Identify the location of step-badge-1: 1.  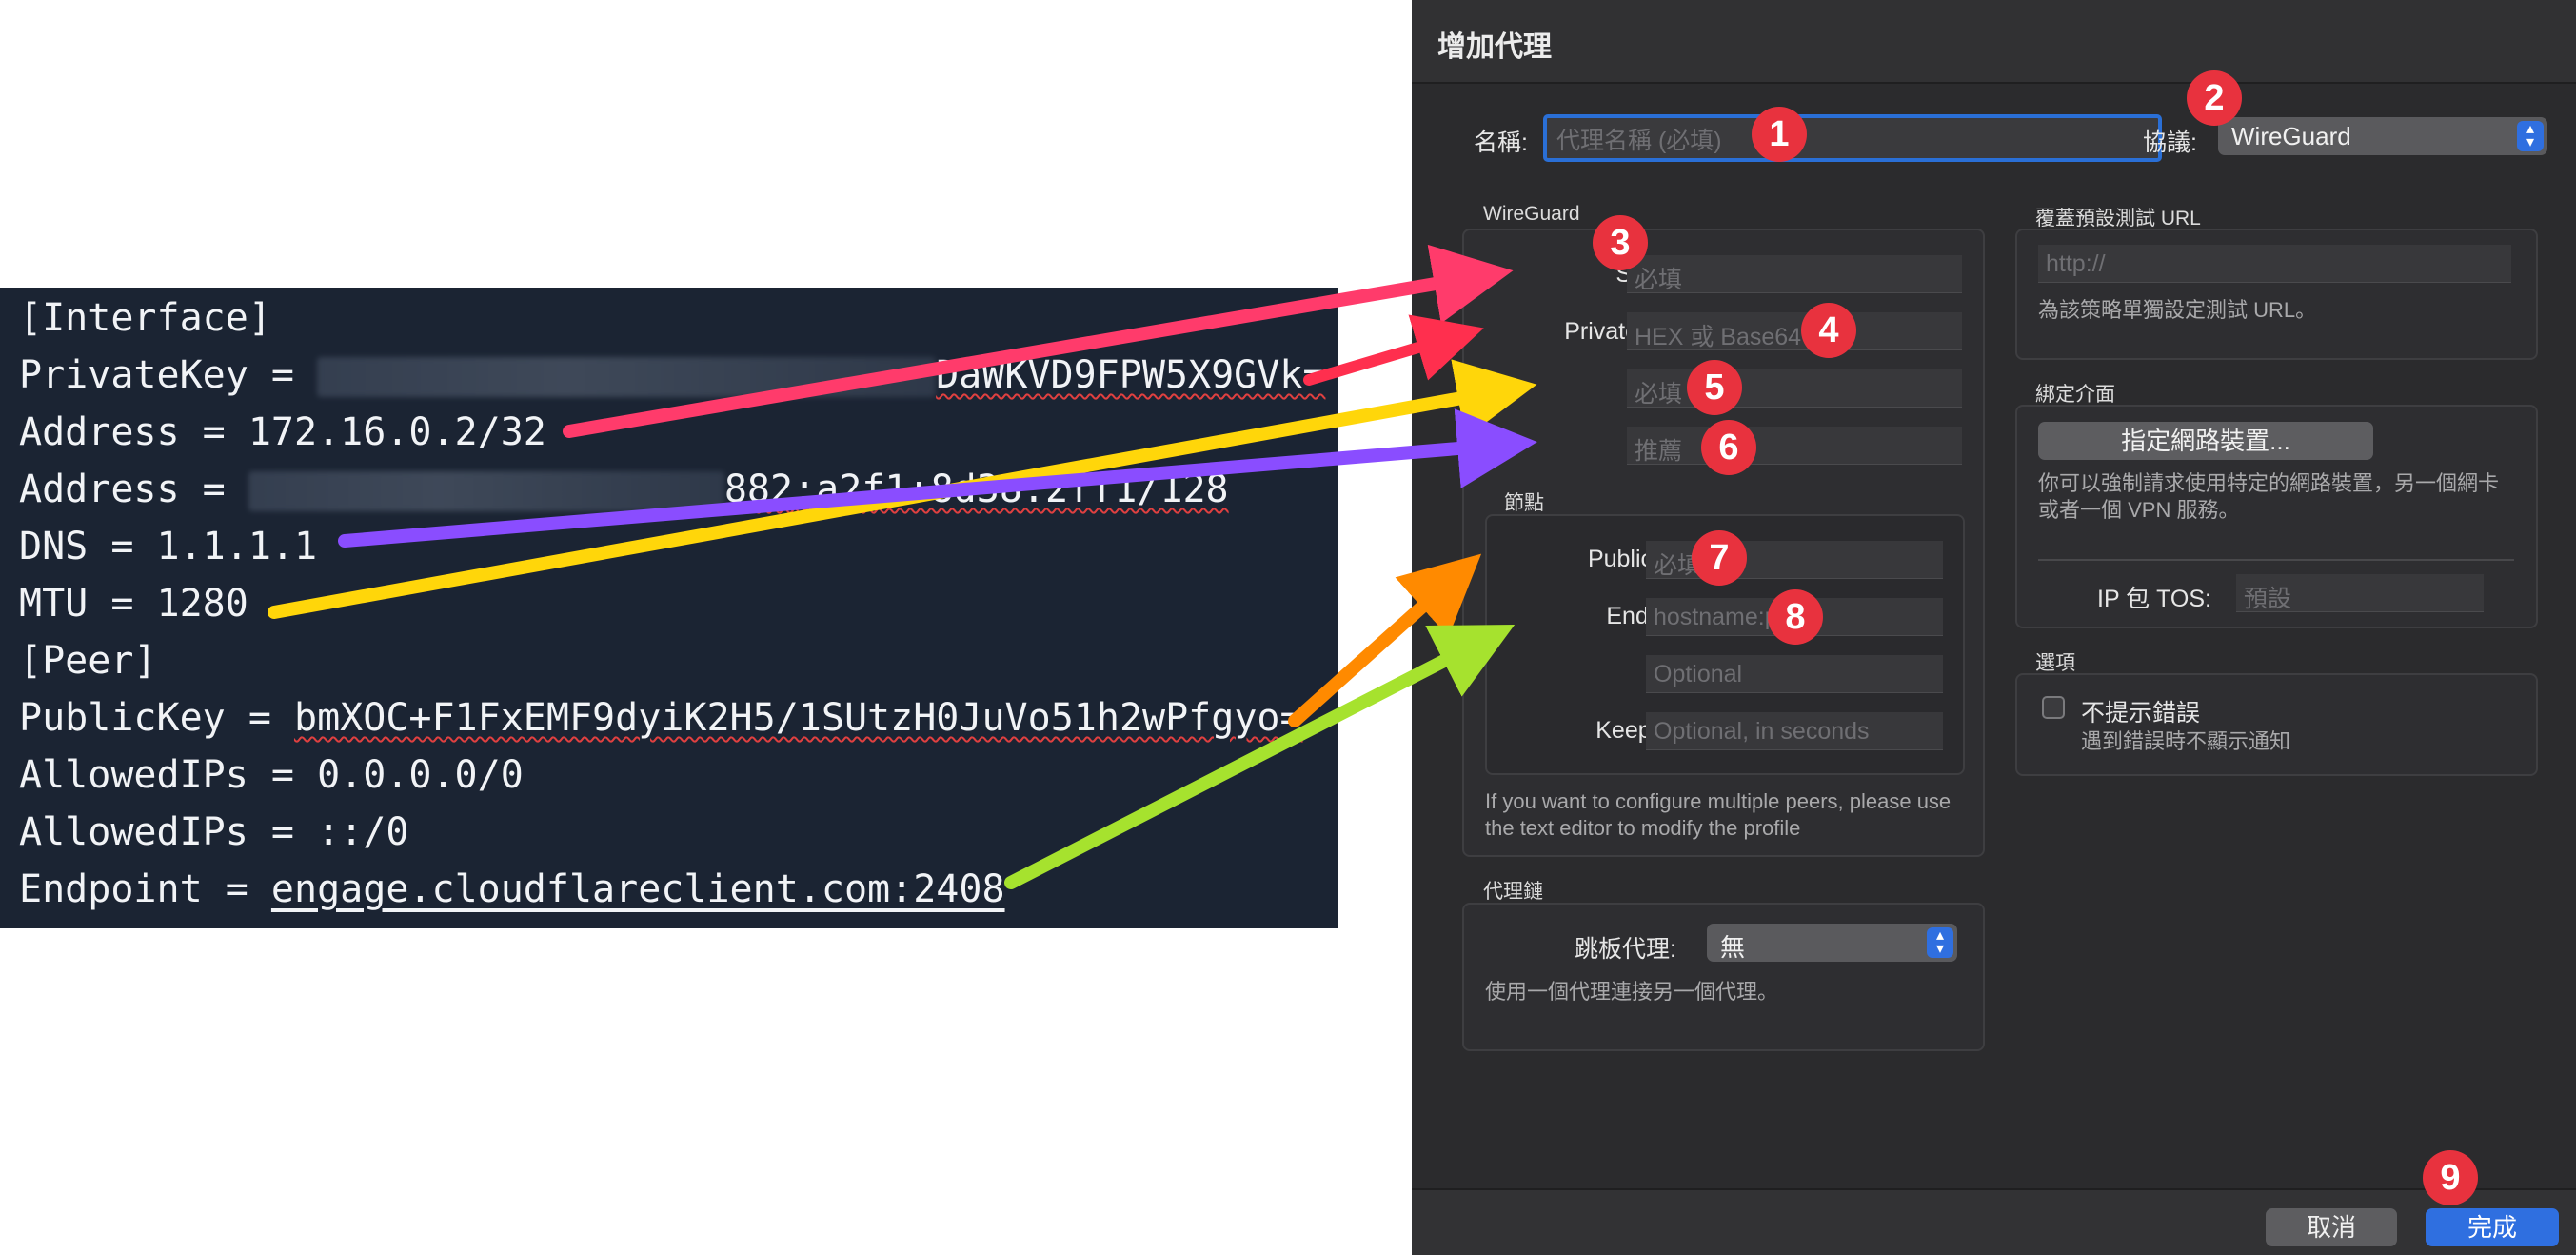
(1779, 134).